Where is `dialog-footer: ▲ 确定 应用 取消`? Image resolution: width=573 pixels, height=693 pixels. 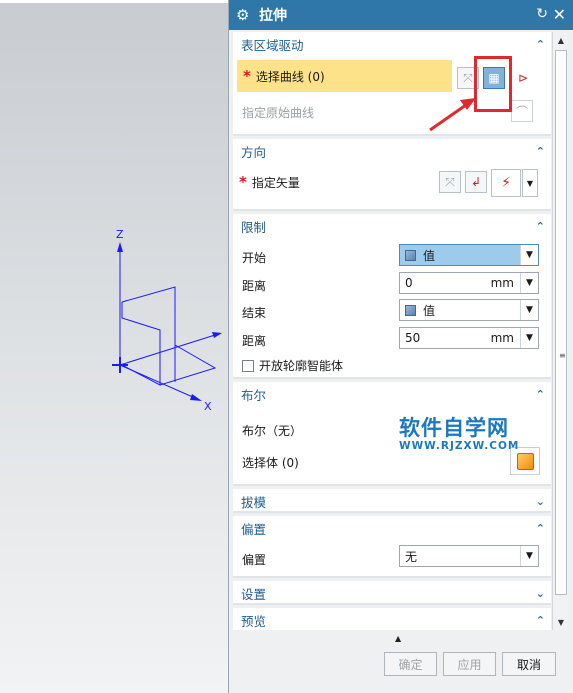 dialog-footer: ▲ 确定 应用 取消 is located at coordinates (401, 661).